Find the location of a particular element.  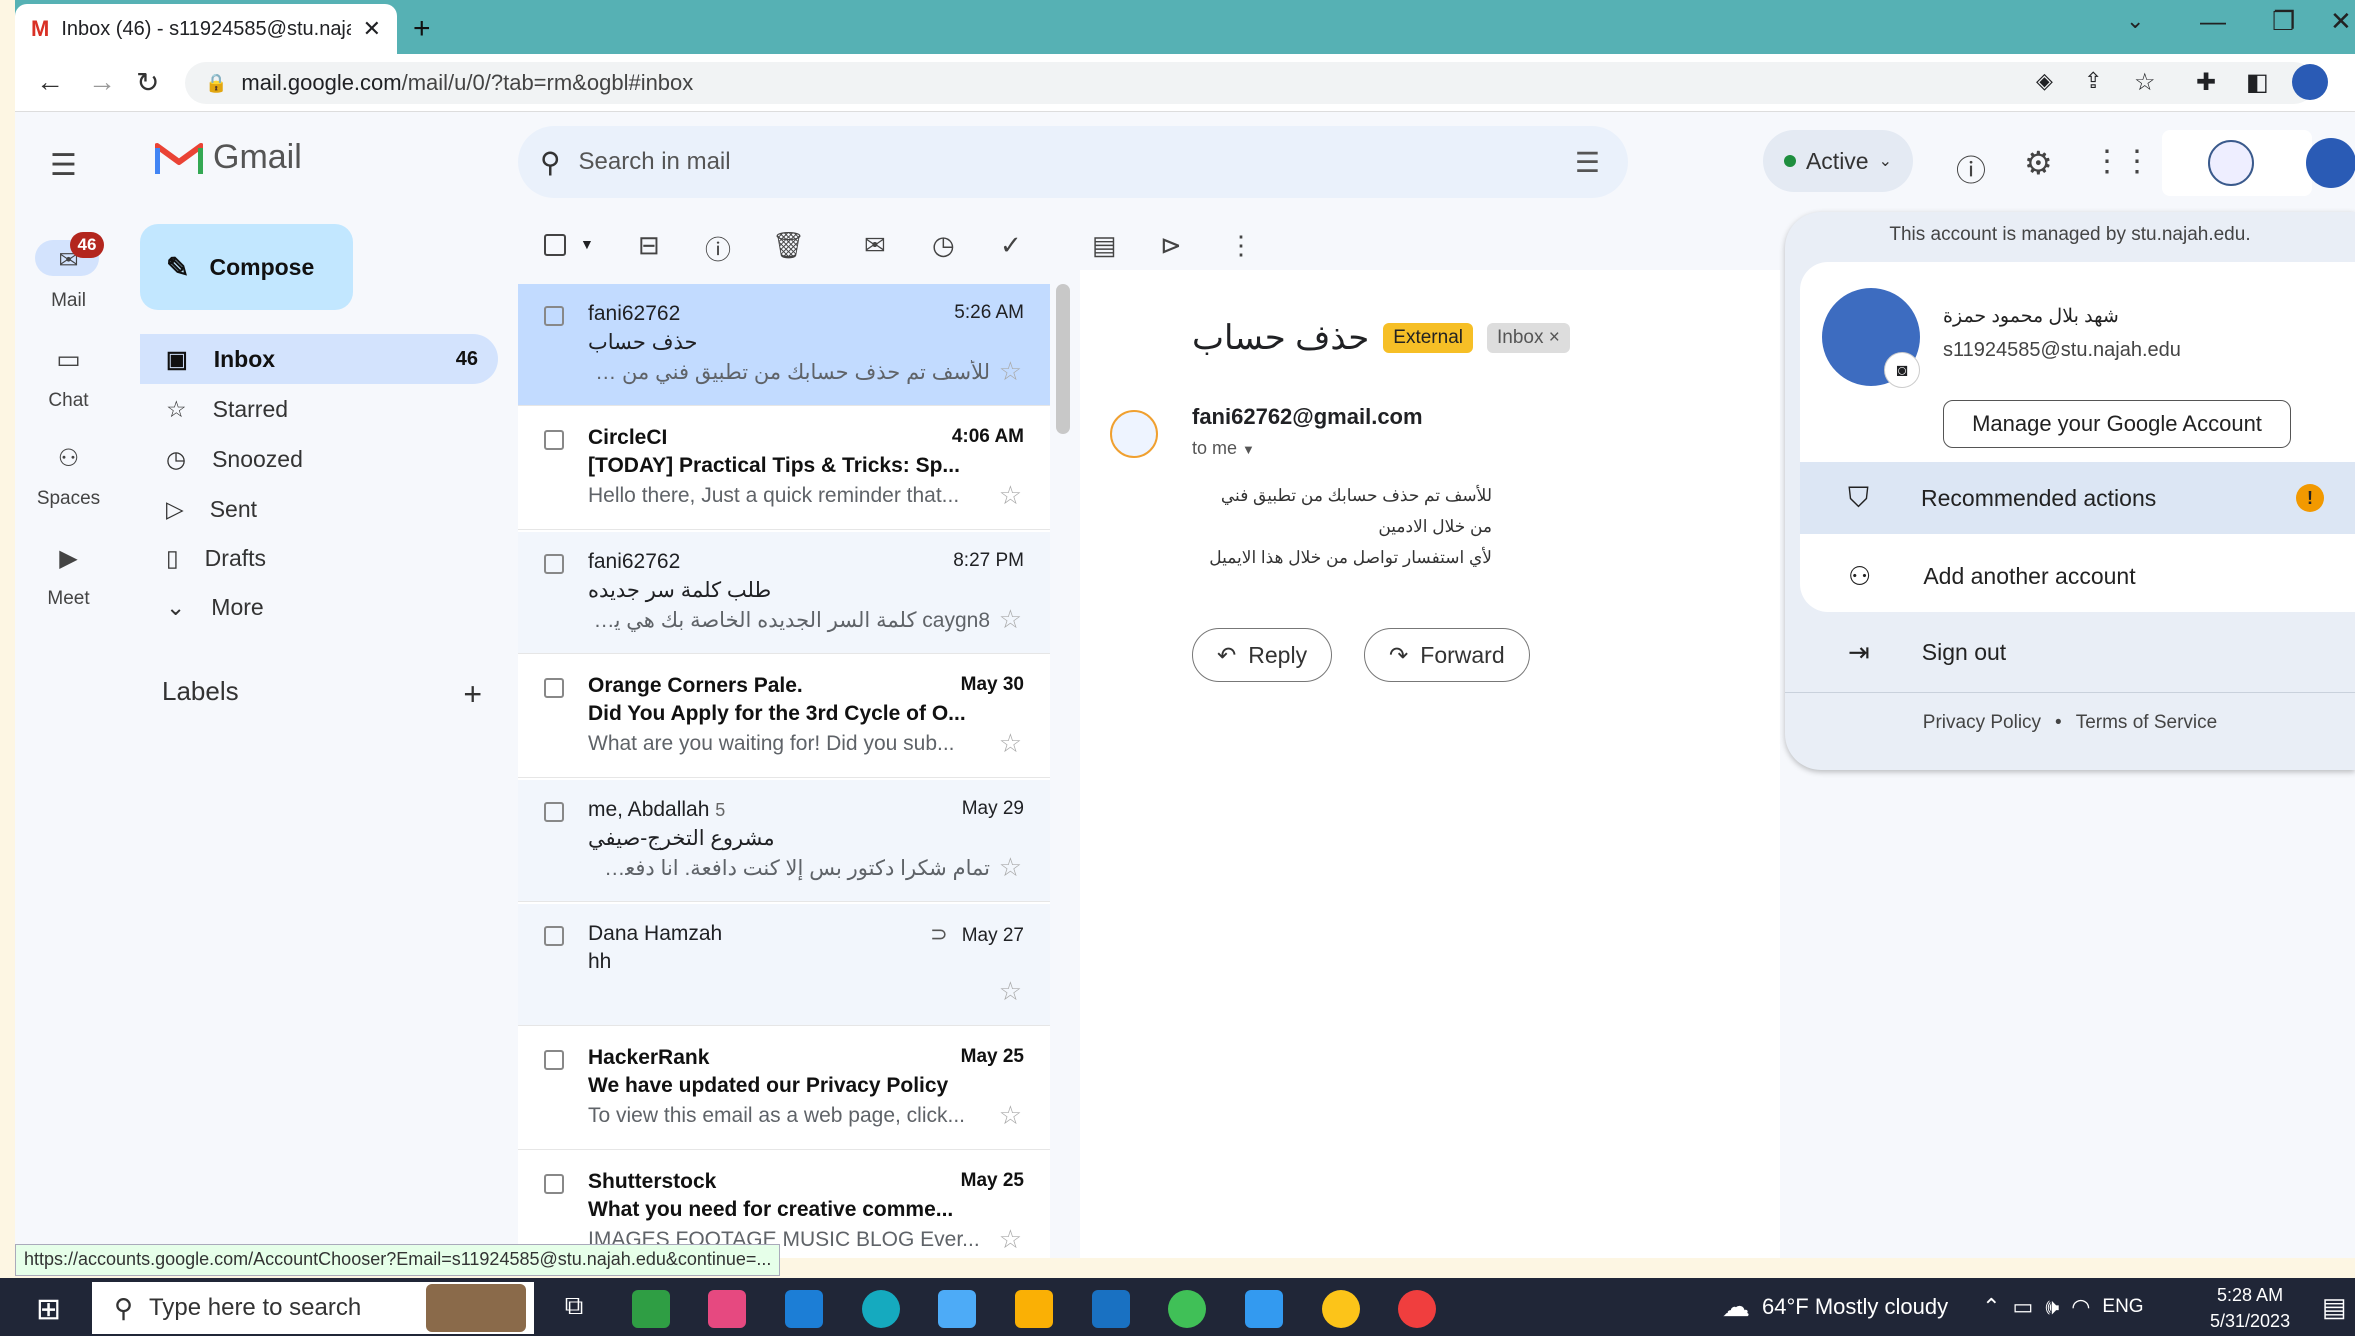

rail-spaces-label: Spaces is located at coordinates (68, 499).